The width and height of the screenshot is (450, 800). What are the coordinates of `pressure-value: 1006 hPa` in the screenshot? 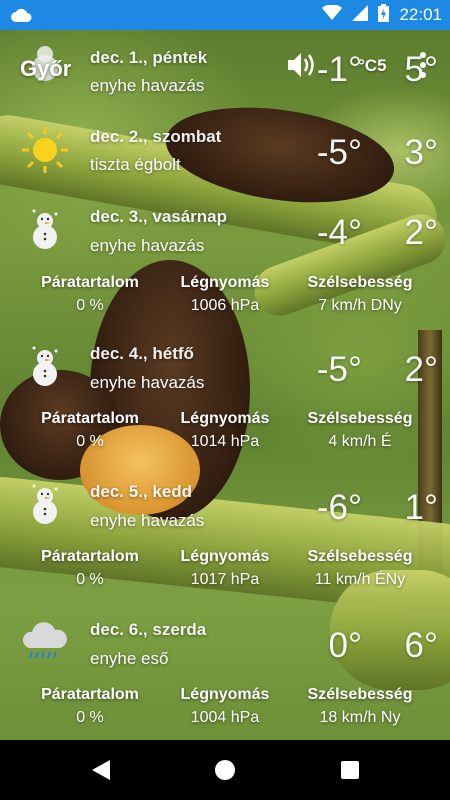 It's located at (225, 305).